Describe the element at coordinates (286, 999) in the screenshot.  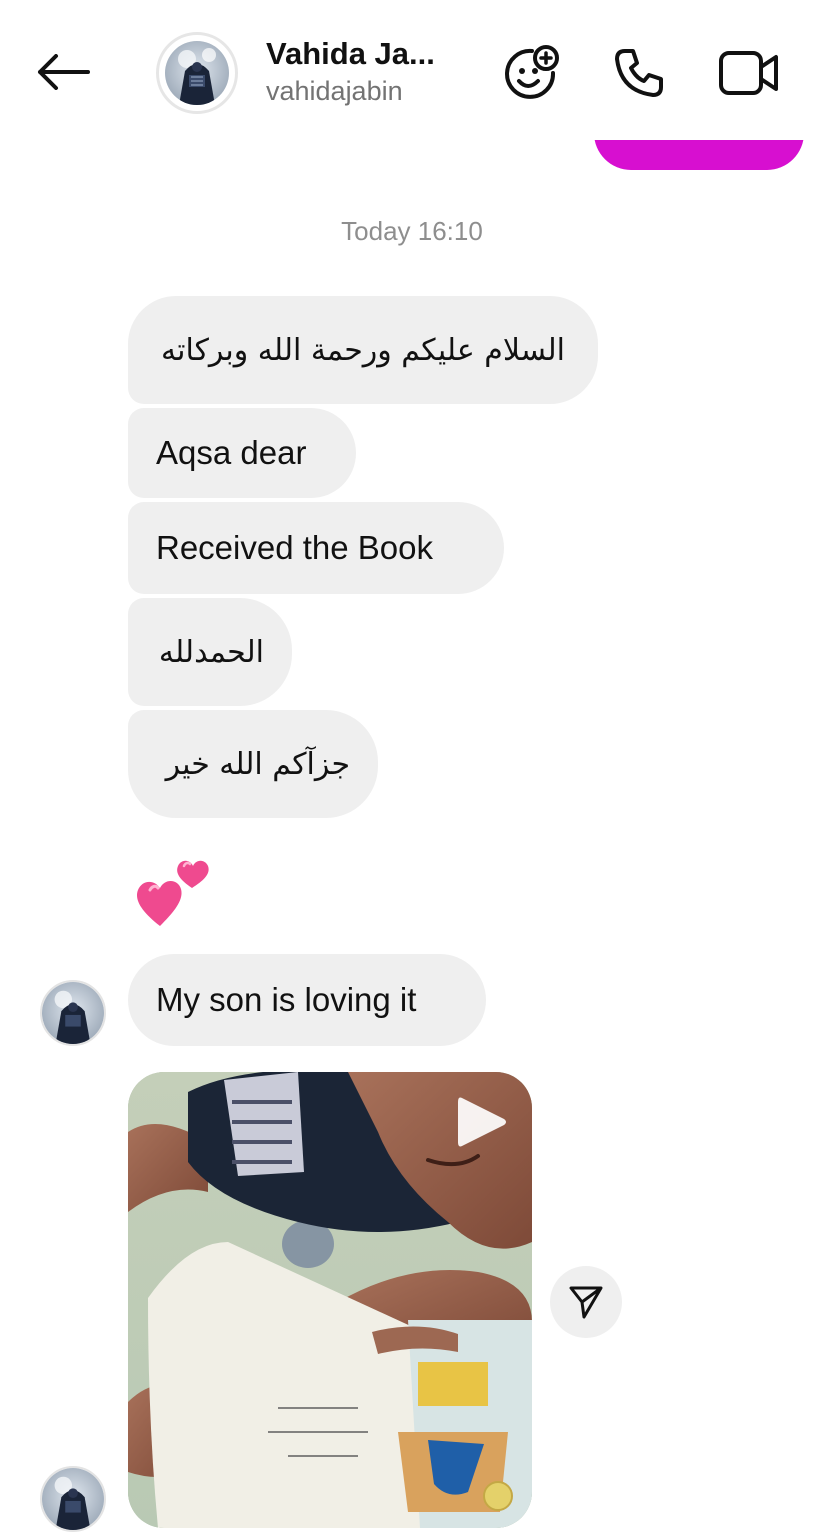
I see `message-text: My son is loving it` at that location.